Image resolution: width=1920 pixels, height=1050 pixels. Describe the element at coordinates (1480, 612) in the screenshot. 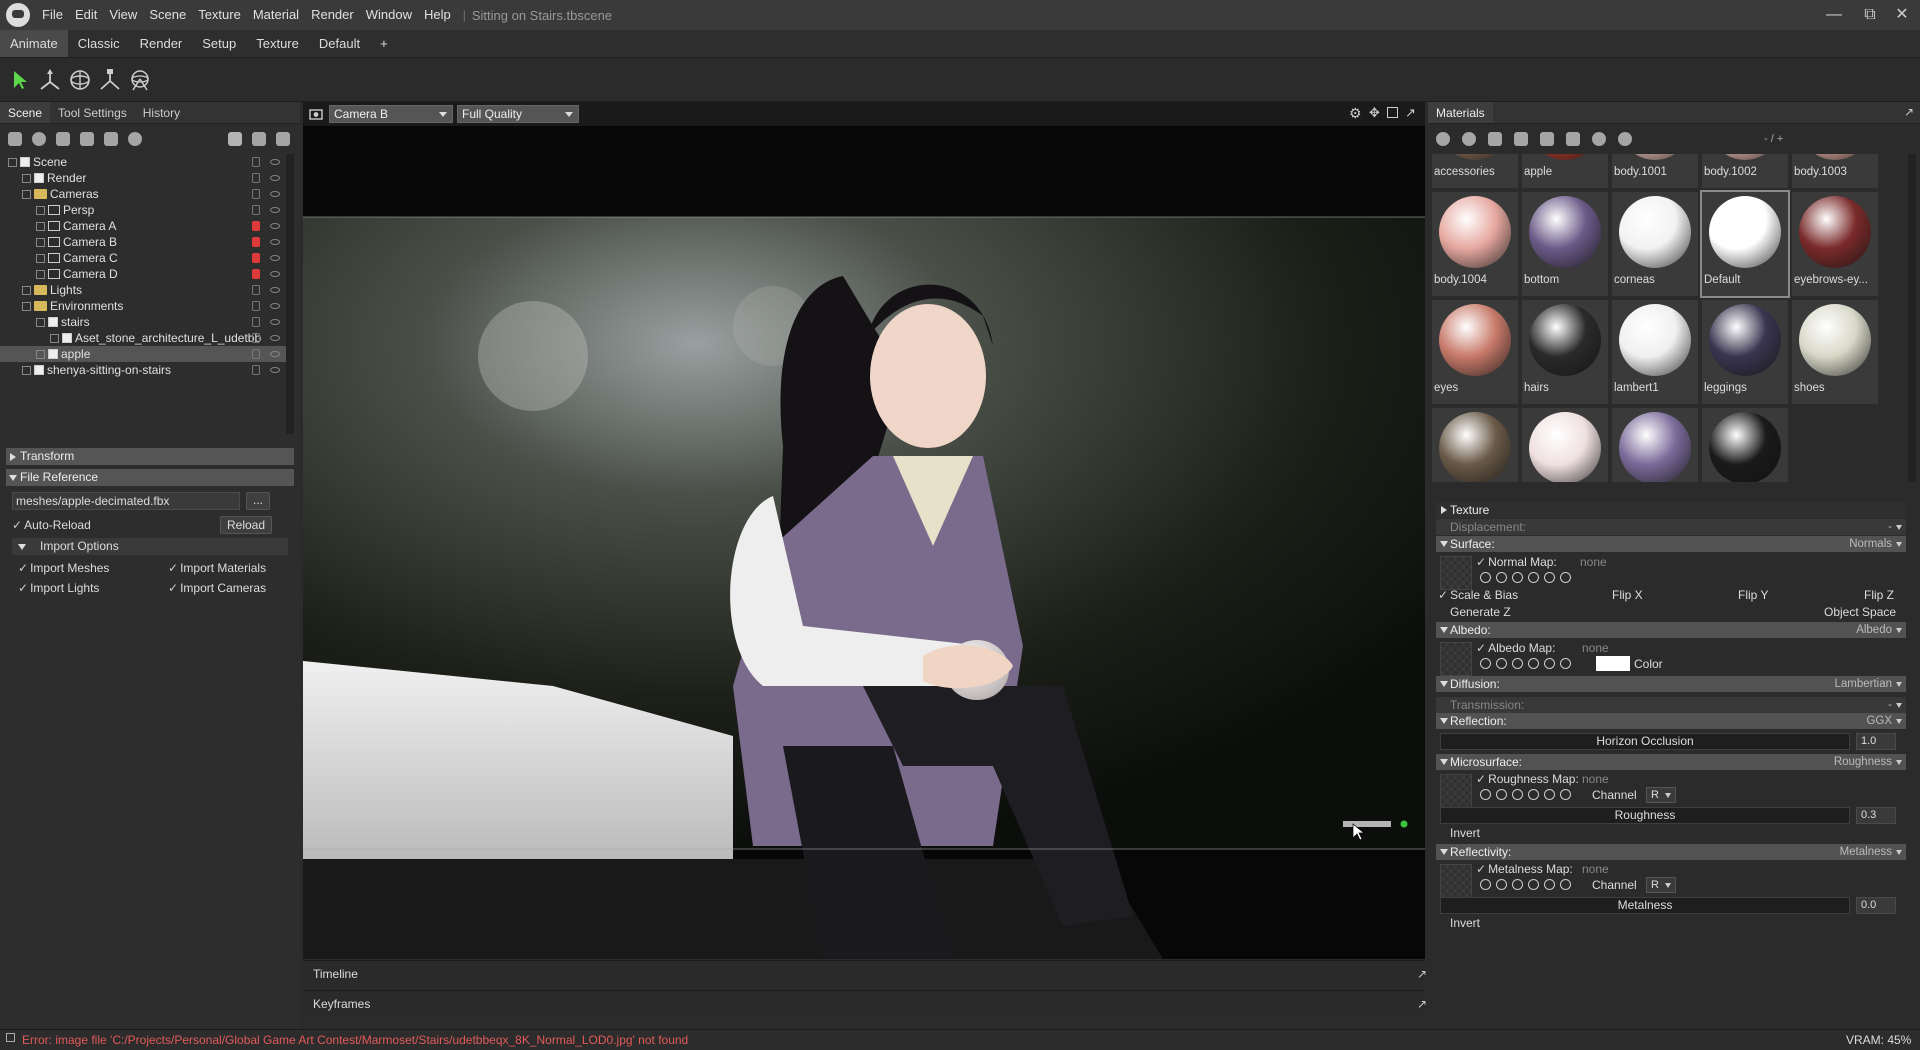

I see `generate-z-checkbox: Generate Z` at that location.